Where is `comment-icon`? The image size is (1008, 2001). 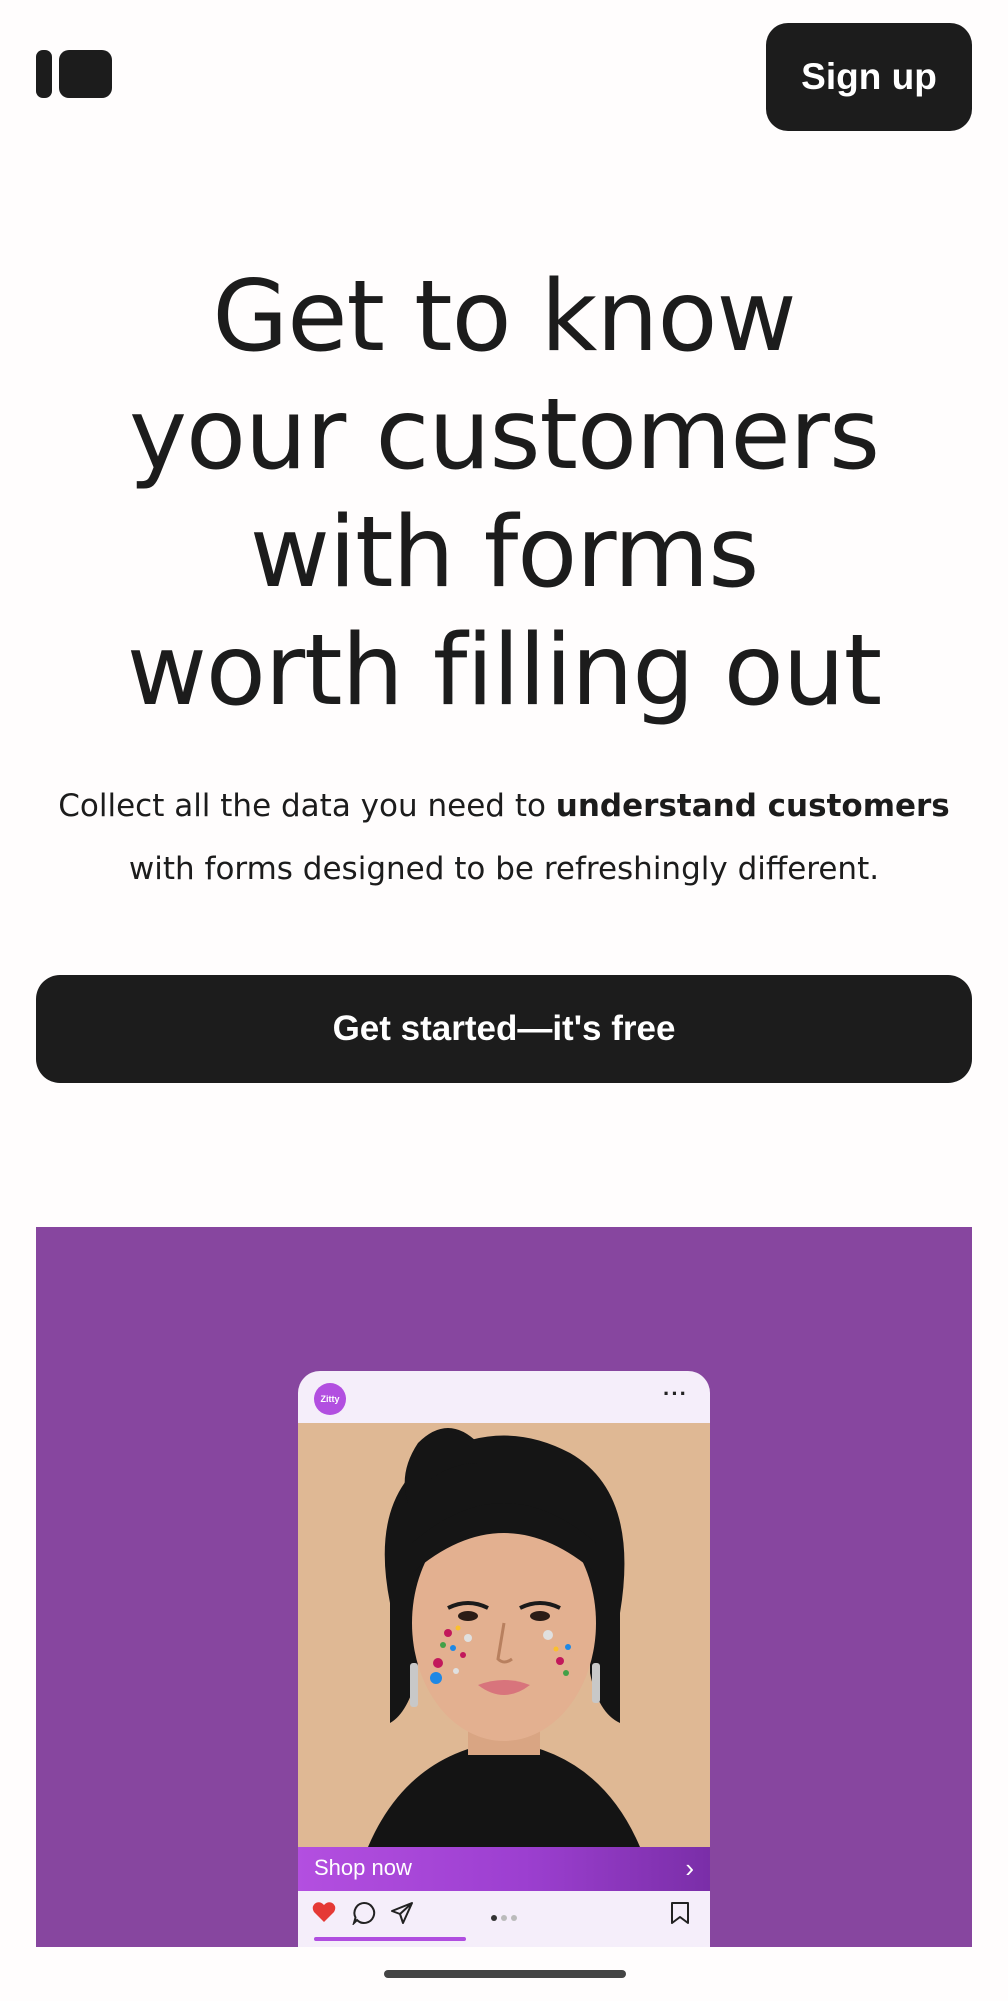
comment-icon is located at coordinates (364, 1915).